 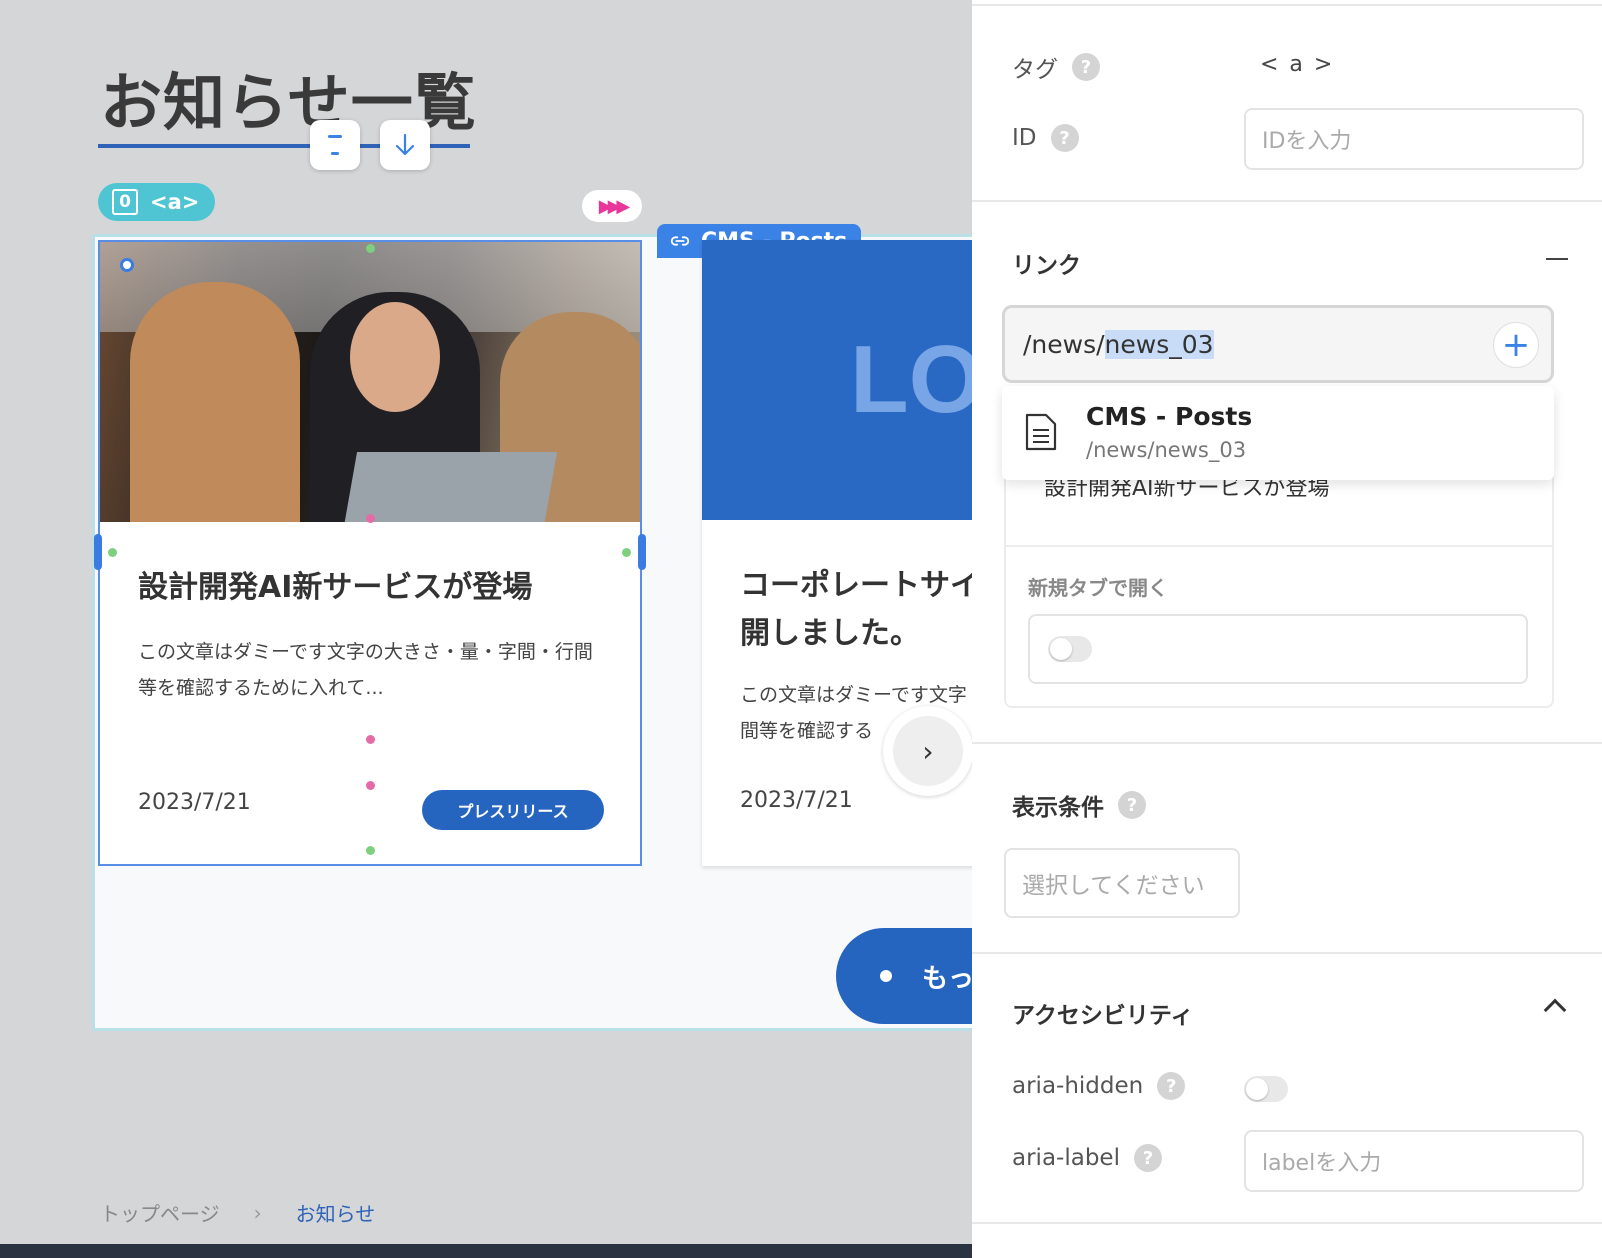 I want to click on more-button-label: もっ, so click(x=947, y=978).